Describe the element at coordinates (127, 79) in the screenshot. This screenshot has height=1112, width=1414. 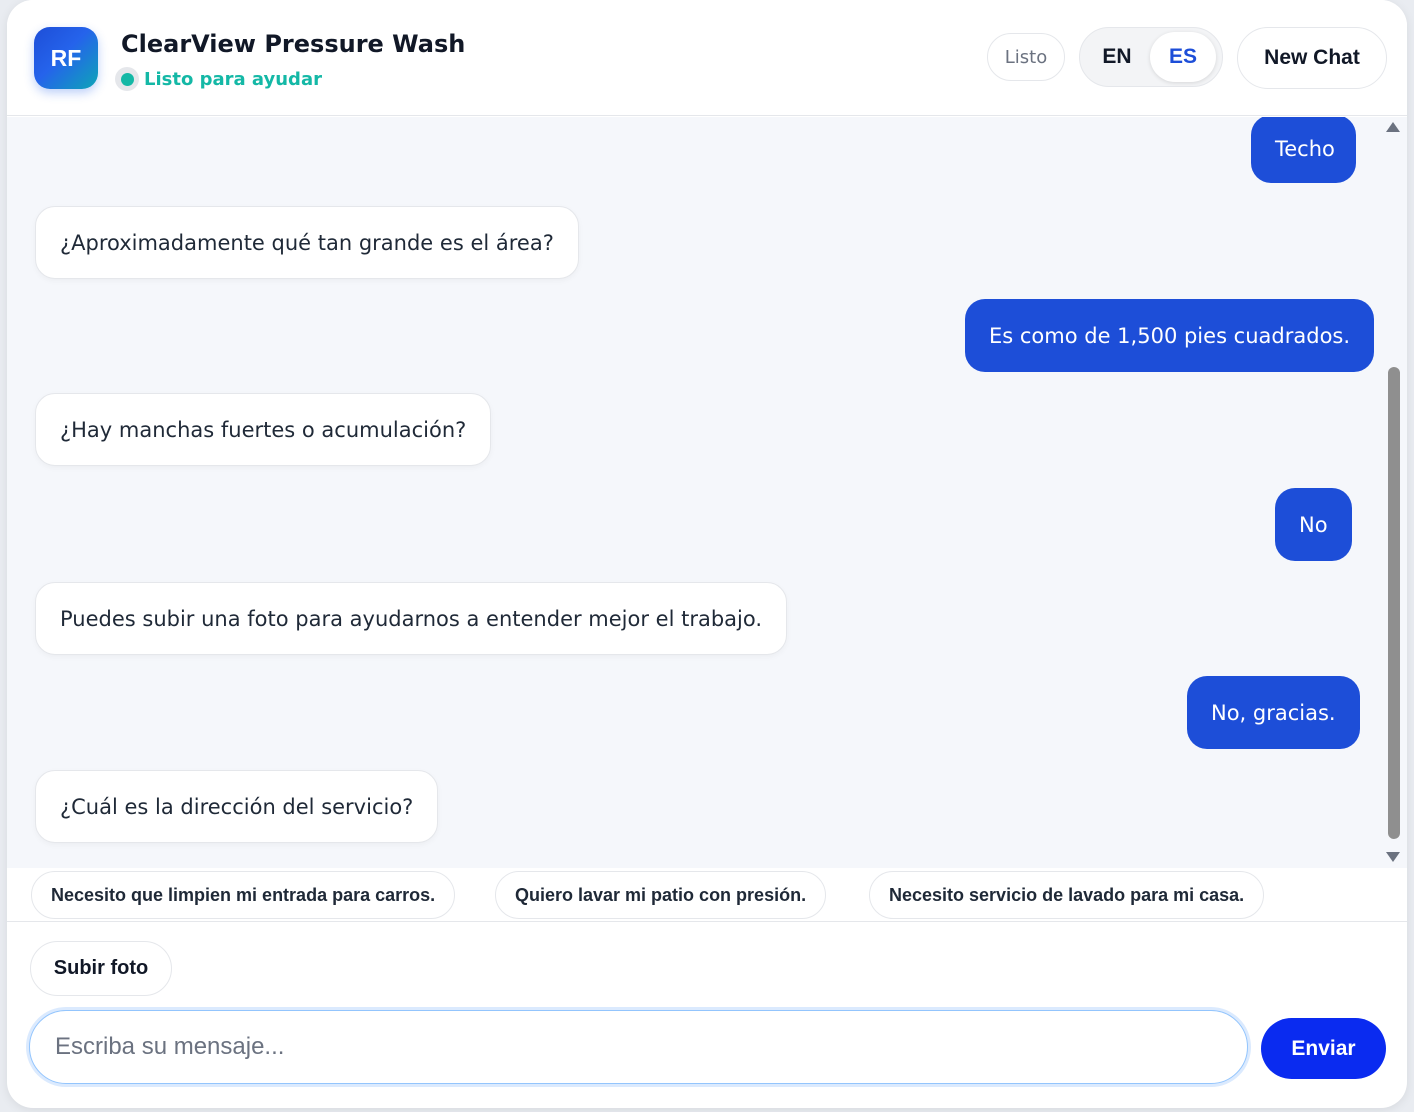
I see `status-dot-icon` at that location.